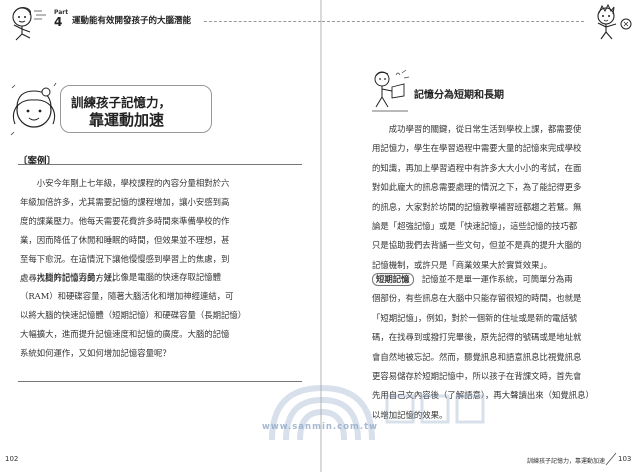 Image resolution: width=643 pixels, height=472 pixels. What do you see at coordinates (58, 22) in the screenshot?
I see `part-number: 4` at bounding box center [58, 22].